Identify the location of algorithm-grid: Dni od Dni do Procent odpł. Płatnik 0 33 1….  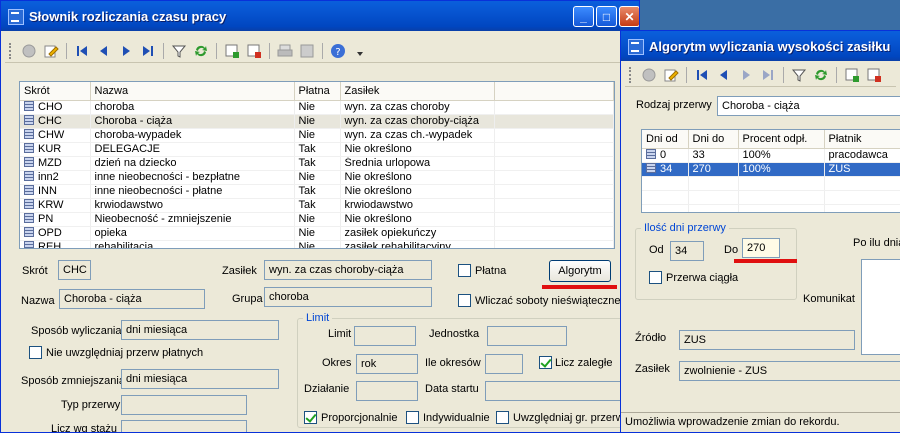
(770, 171).